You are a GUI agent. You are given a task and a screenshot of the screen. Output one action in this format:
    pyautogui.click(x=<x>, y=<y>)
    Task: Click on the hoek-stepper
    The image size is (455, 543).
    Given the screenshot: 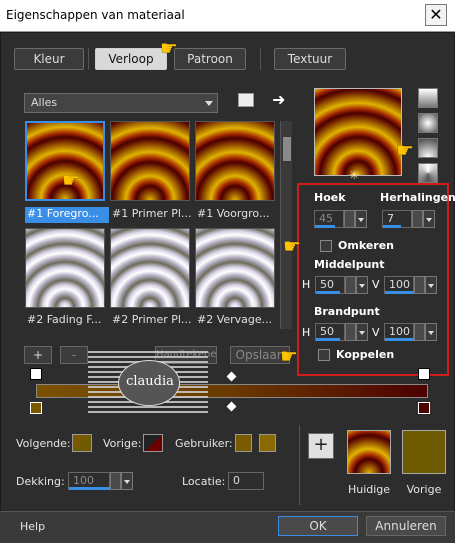 What is the action you would take?
    pyautogui.click(x=349, y=219)
    